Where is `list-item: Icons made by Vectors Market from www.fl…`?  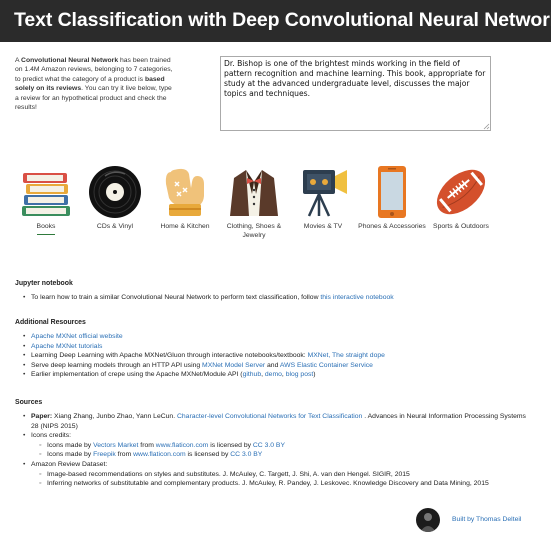 list-item: Icons made by Vectors Market from www.fl… is located at coordinates (283, 446).